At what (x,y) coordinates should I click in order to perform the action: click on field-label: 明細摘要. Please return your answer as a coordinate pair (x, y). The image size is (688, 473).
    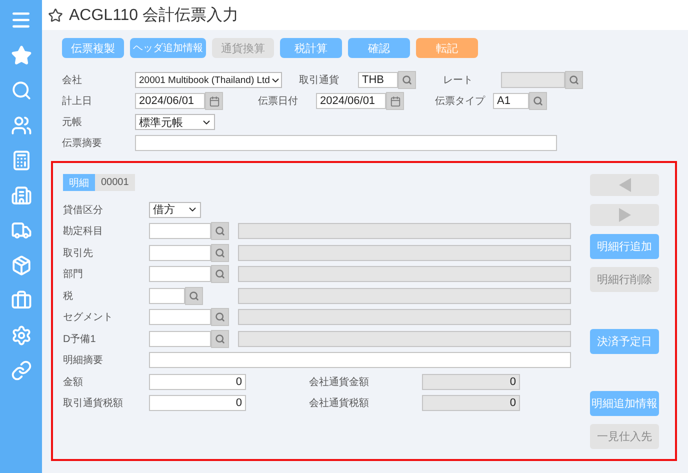
    Looking at the image, I should click on (83, 361).